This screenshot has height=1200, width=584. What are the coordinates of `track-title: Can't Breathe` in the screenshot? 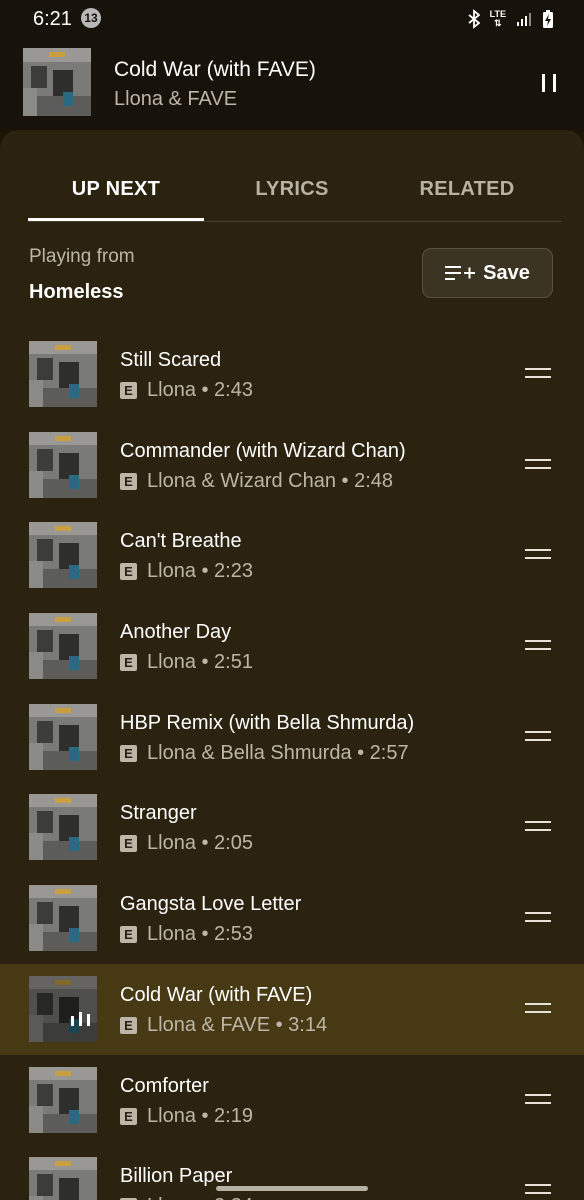 It's located at (181, 541).